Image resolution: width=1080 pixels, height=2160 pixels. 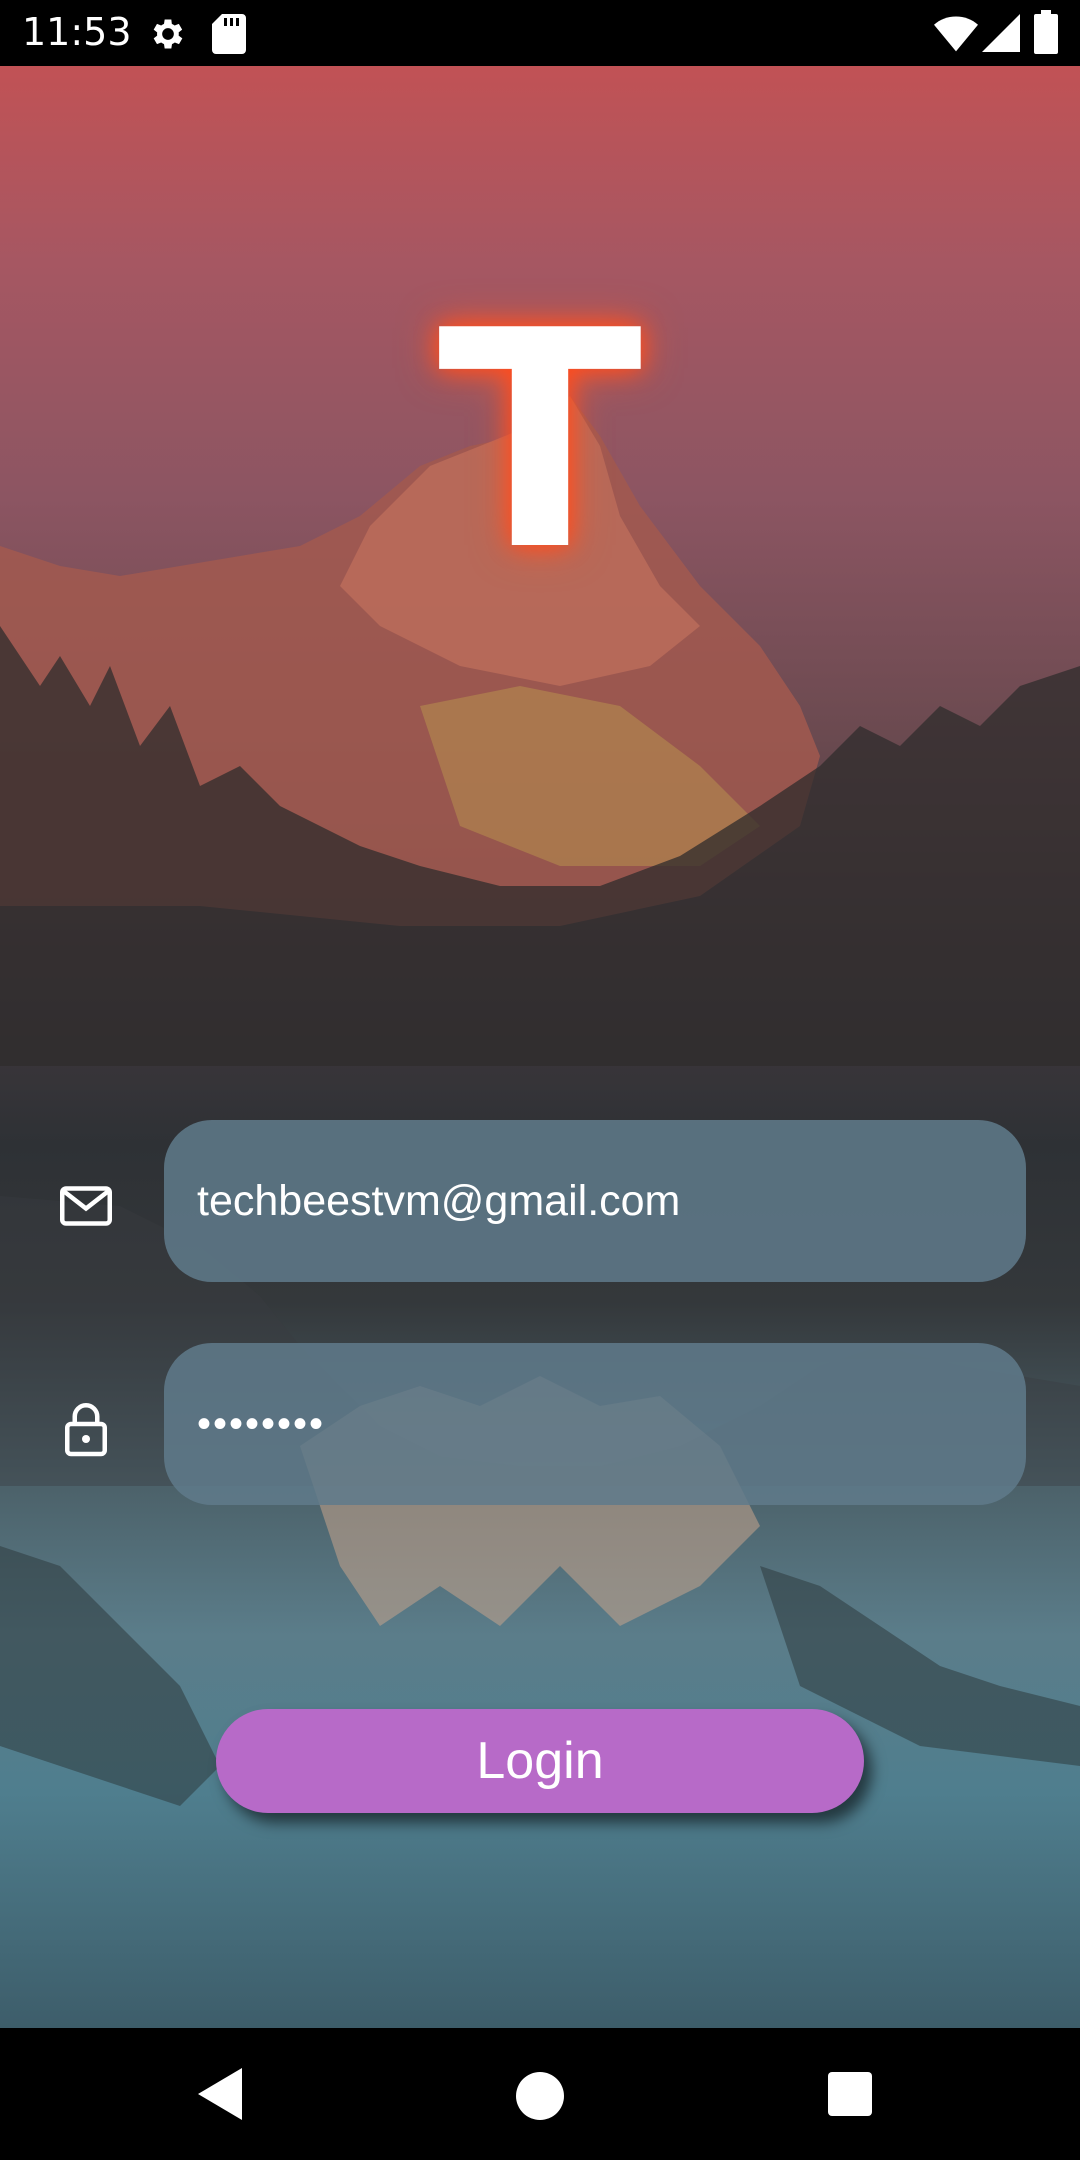 What do you see at coordinates (540, 1761) in the screenshot?
I see `login-button: Login` at bounding box center [540, 1761].